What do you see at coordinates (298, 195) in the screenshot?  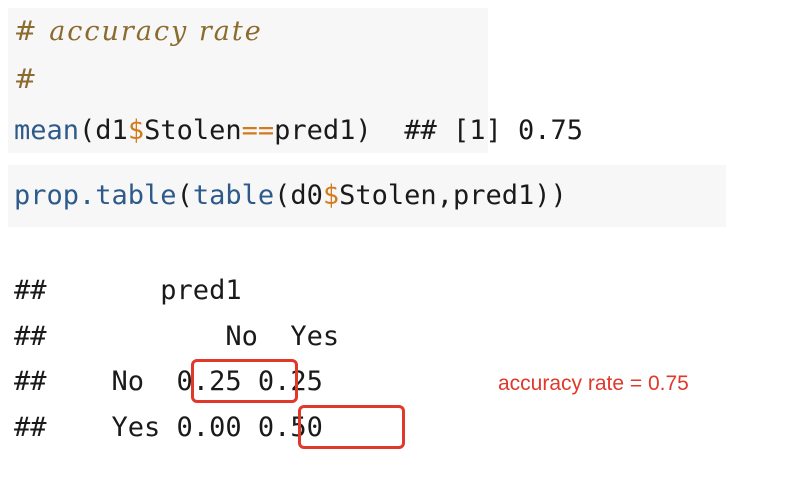 I see `code-token: (d0` at bounding box center [298, 195].